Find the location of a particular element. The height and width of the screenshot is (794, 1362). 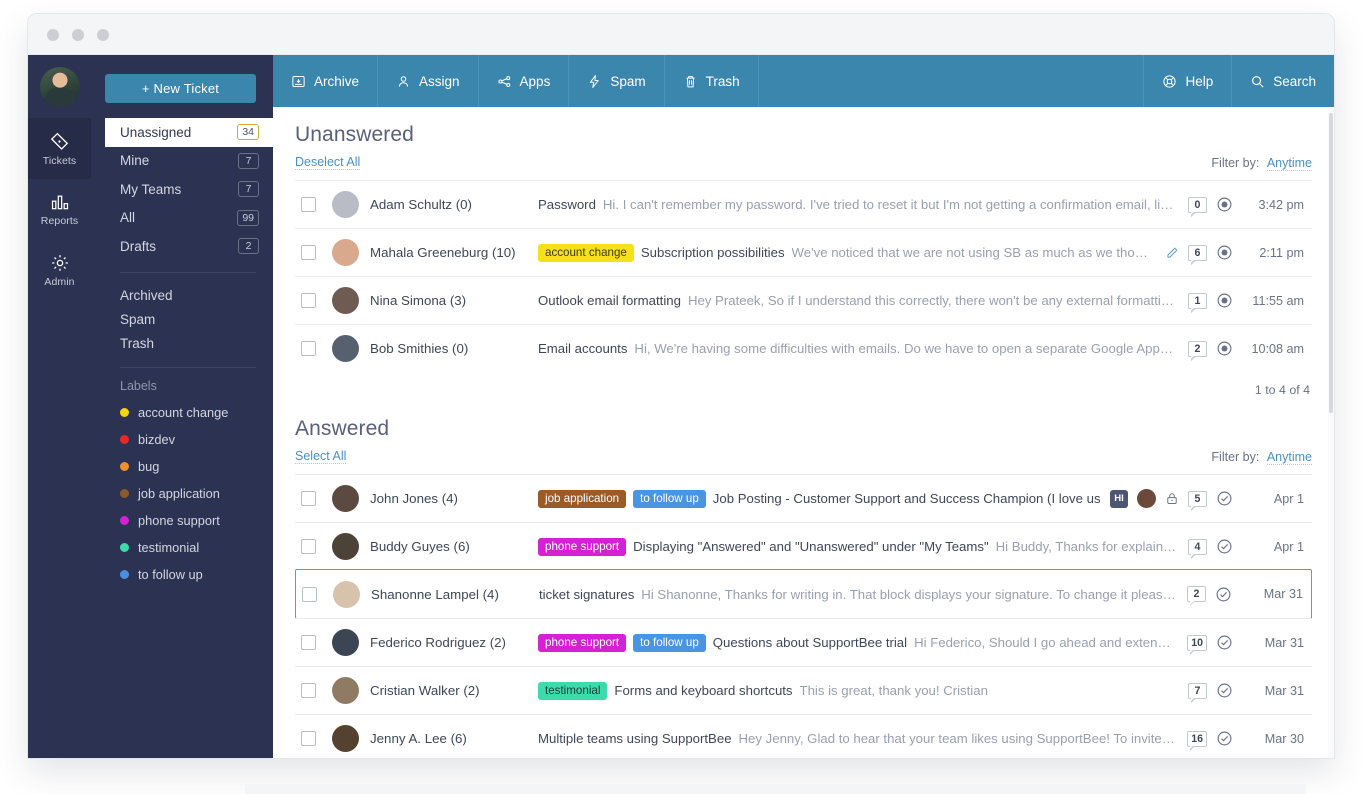

row-meta: 6 2:11 pm is located at coordinates (1229, 254).